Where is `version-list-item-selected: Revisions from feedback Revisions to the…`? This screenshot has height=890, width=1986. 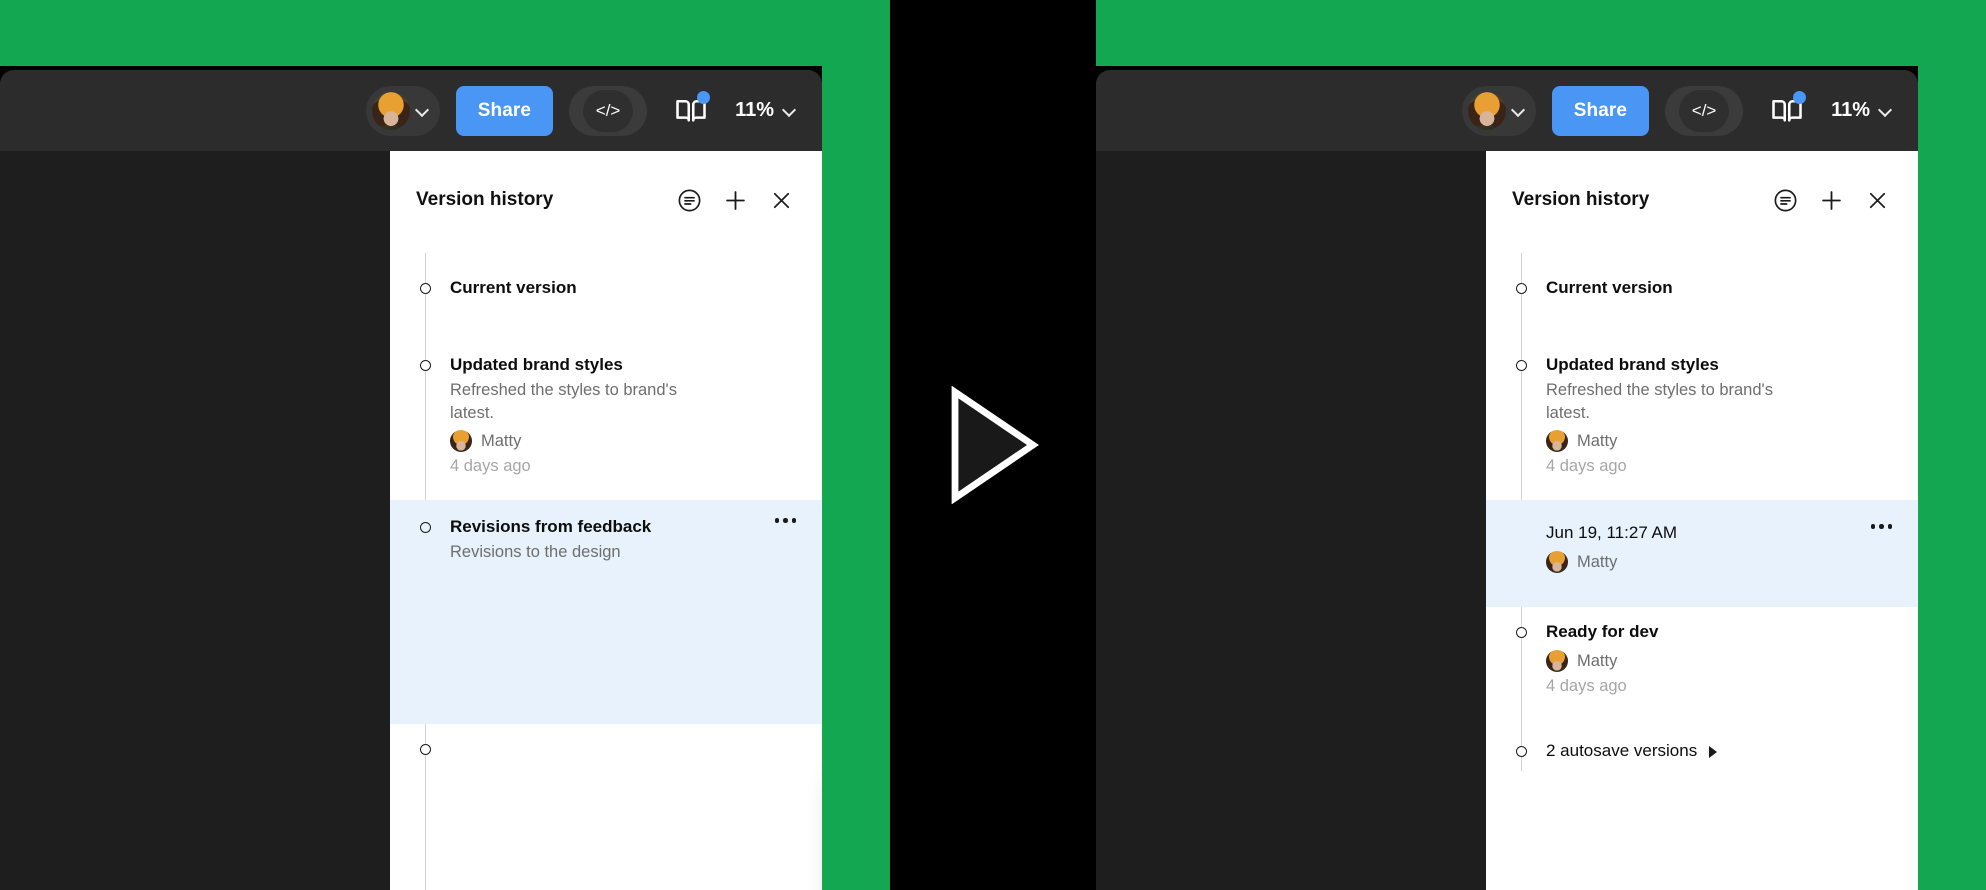 version-list-item-selected: Revisions from feedback Revisions to the… is located at coordinates (606, 612).